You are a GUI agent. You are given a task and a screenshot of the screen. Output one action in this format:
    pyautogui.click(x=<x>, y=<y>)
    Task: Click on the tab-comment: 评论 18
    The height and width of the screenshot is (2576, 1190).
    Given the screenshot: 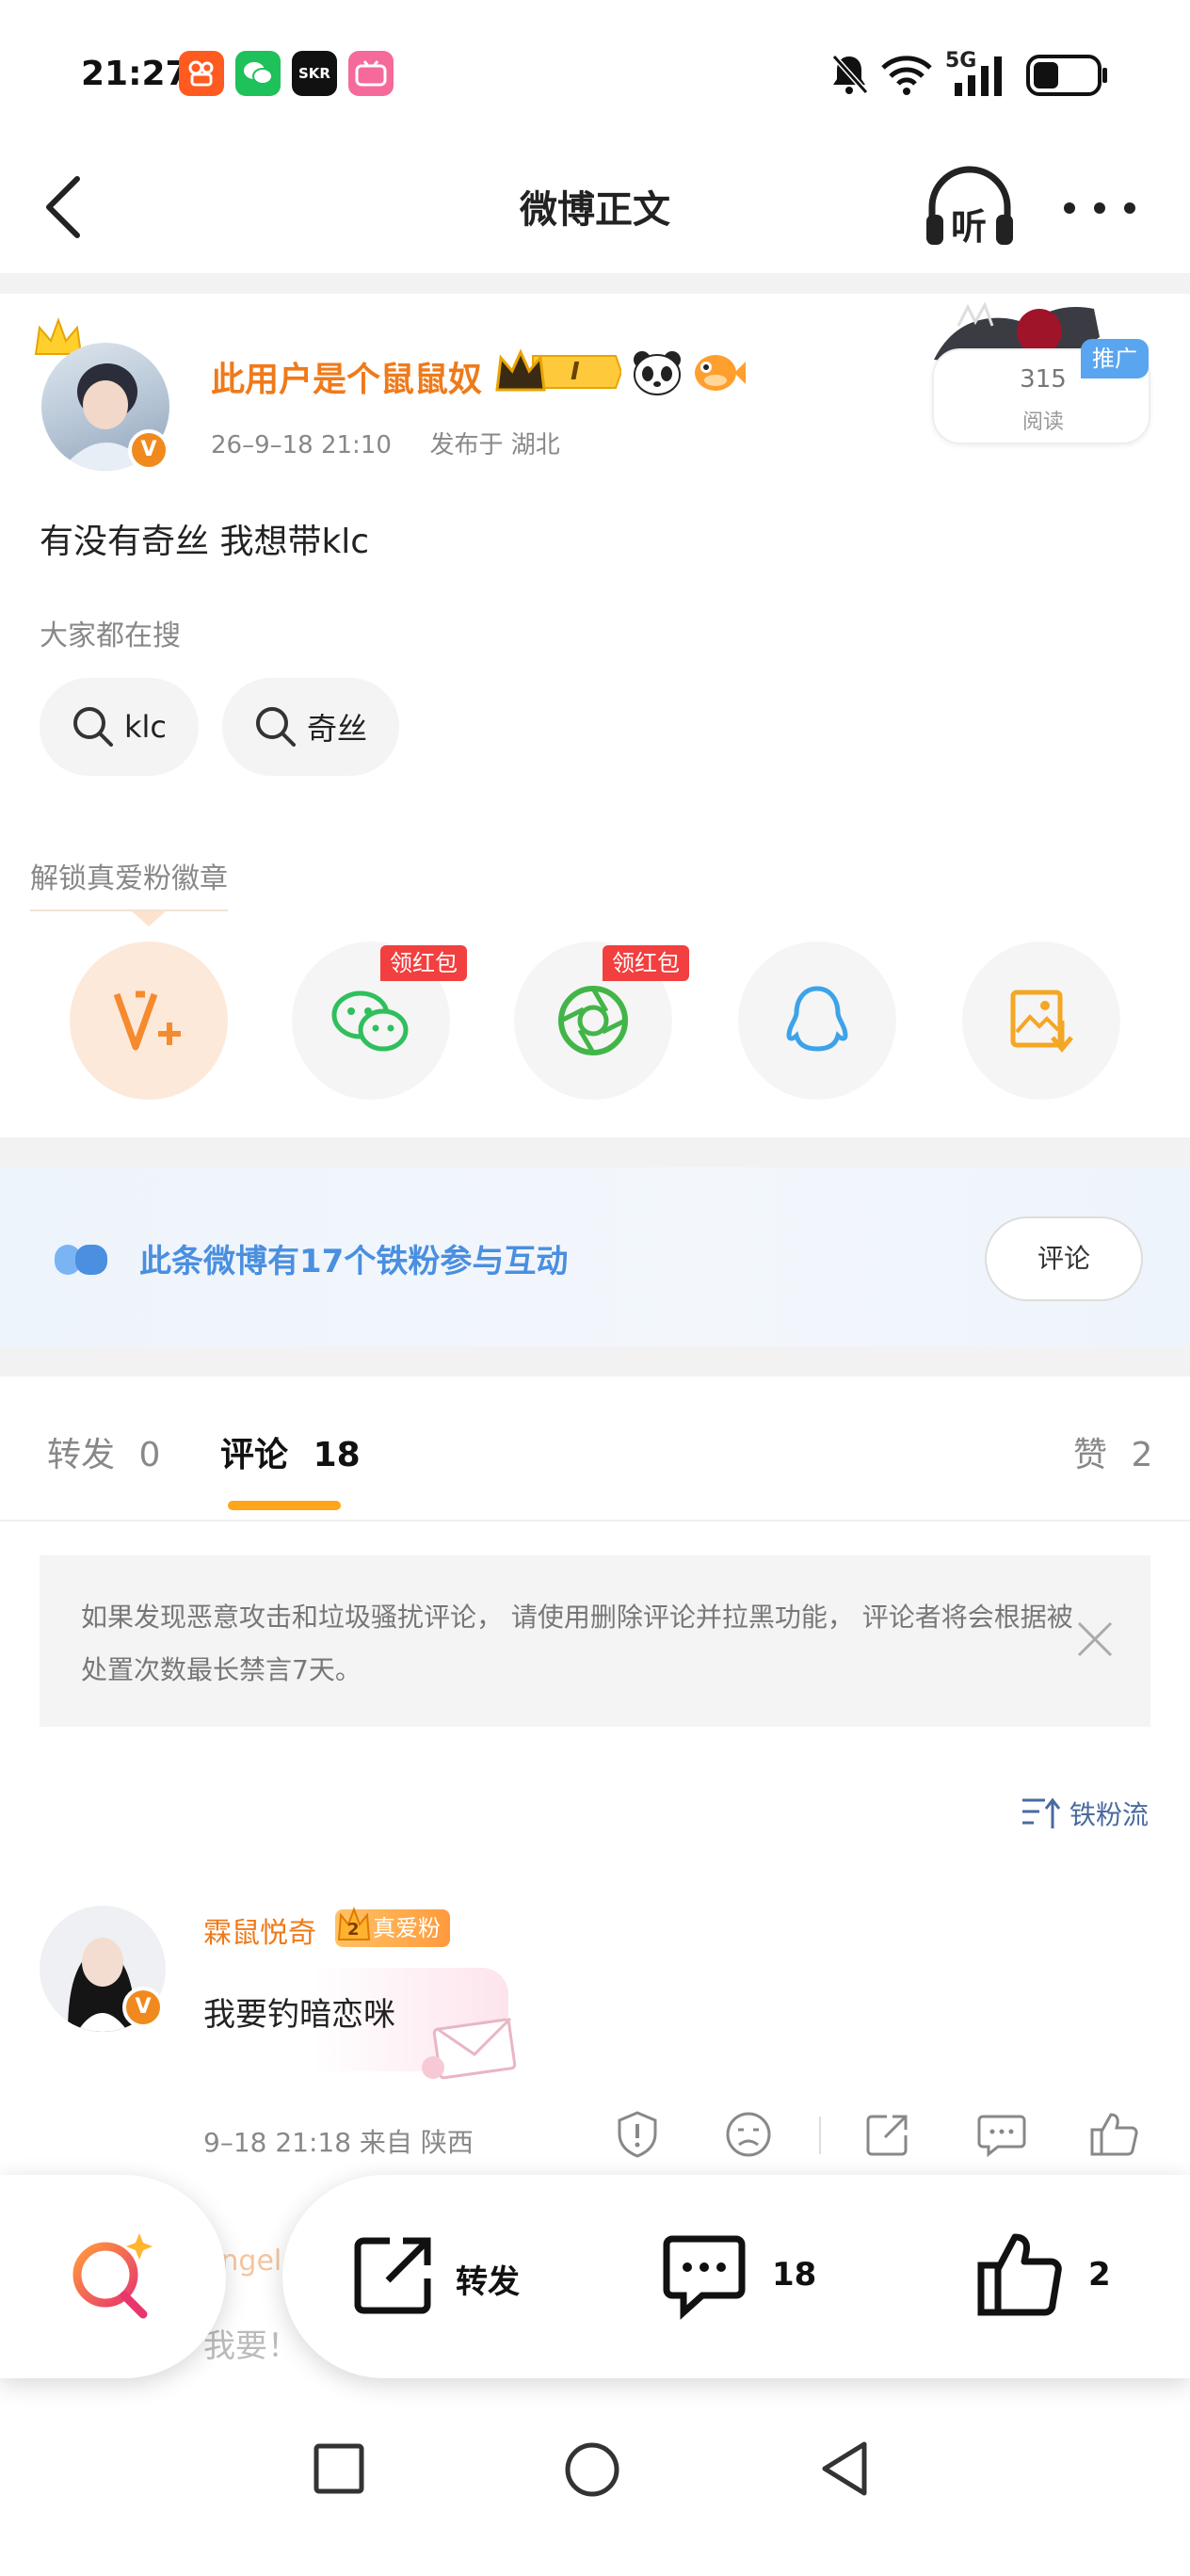 What is the action you would take?
    pyautogui.click(x=290, y=1451)
    